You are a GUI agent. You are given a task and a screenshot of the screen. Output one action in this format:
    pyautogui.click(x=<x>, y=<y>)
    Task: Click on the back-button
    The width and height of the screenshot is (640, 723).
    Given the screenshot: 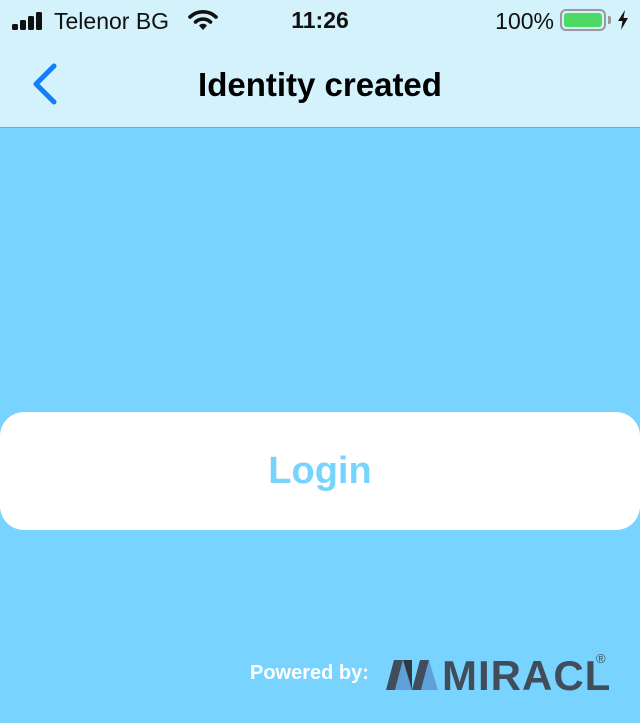 What is the action you would take?
    pyautogui.click(x=46, y=85)
    